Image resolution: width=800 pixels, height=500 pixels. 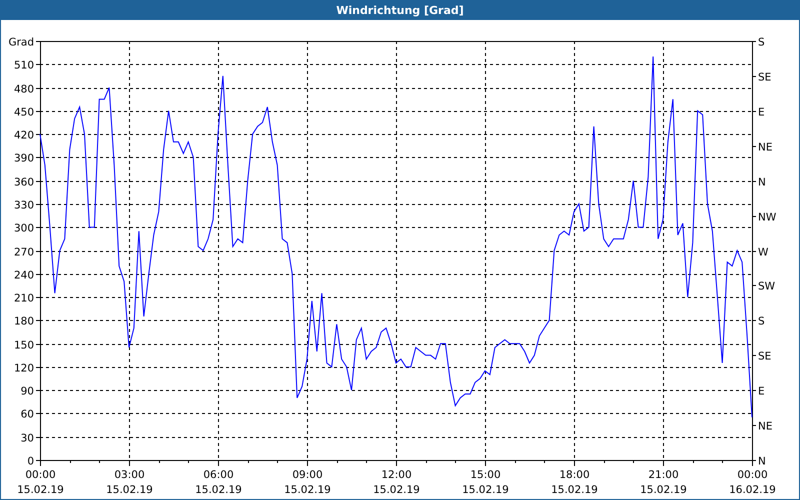 I want to click on y-axis-label: Grad, so click(x=21, y=42).